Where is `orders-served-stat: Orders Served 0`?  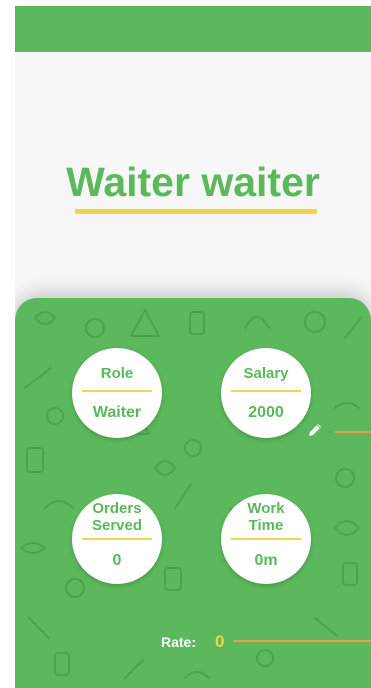
orders-served-stat: Orders Served 0 is located at coordinates (117, 539).